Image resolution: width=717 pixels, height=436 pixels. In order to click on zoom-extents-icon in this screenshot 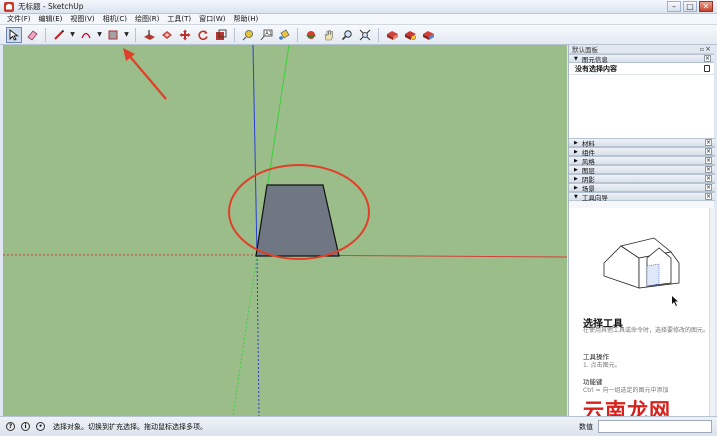, I will do `click(365, 35)`.